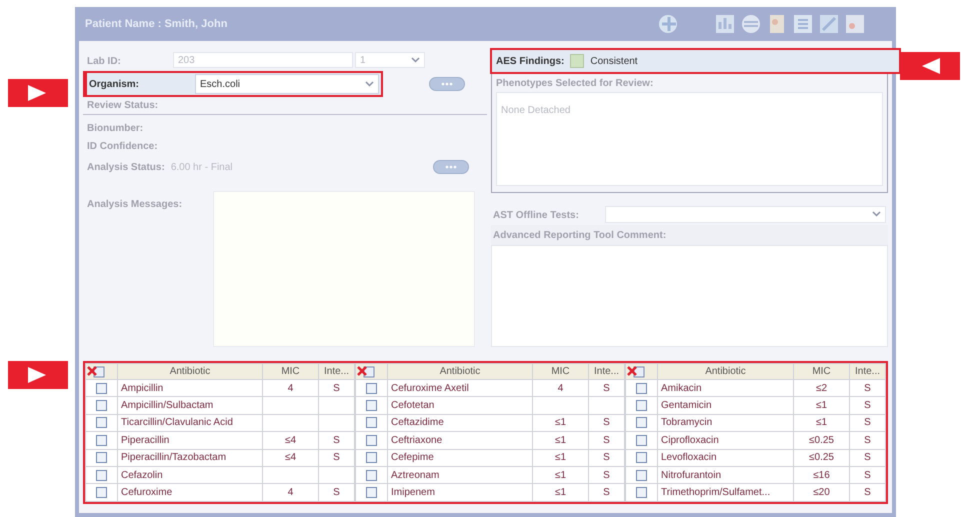  I want to click on table-cell: ≤20, so click(822, 493).